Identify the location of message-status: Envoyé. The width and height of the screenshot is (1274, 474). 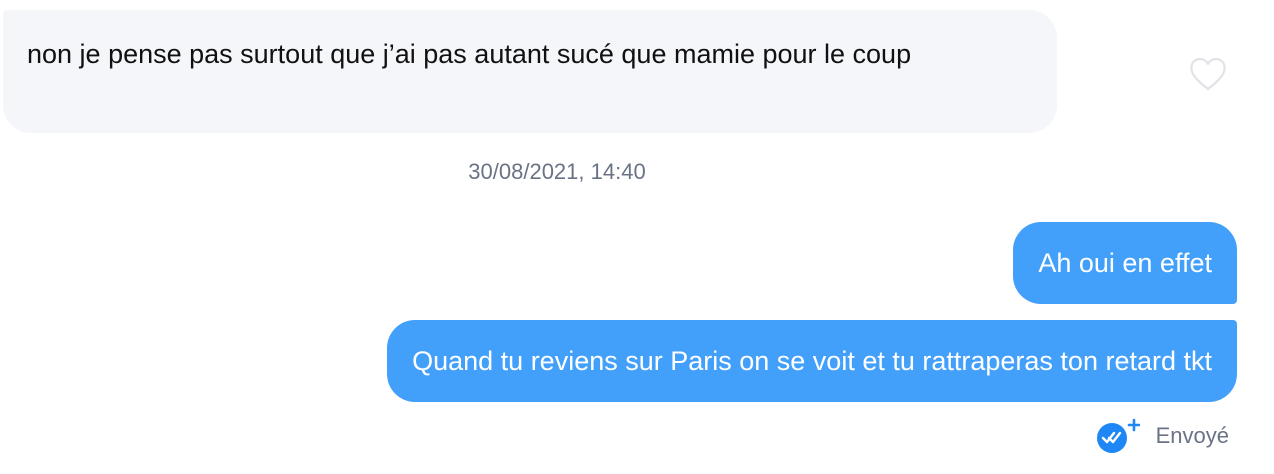
(1162, 436).